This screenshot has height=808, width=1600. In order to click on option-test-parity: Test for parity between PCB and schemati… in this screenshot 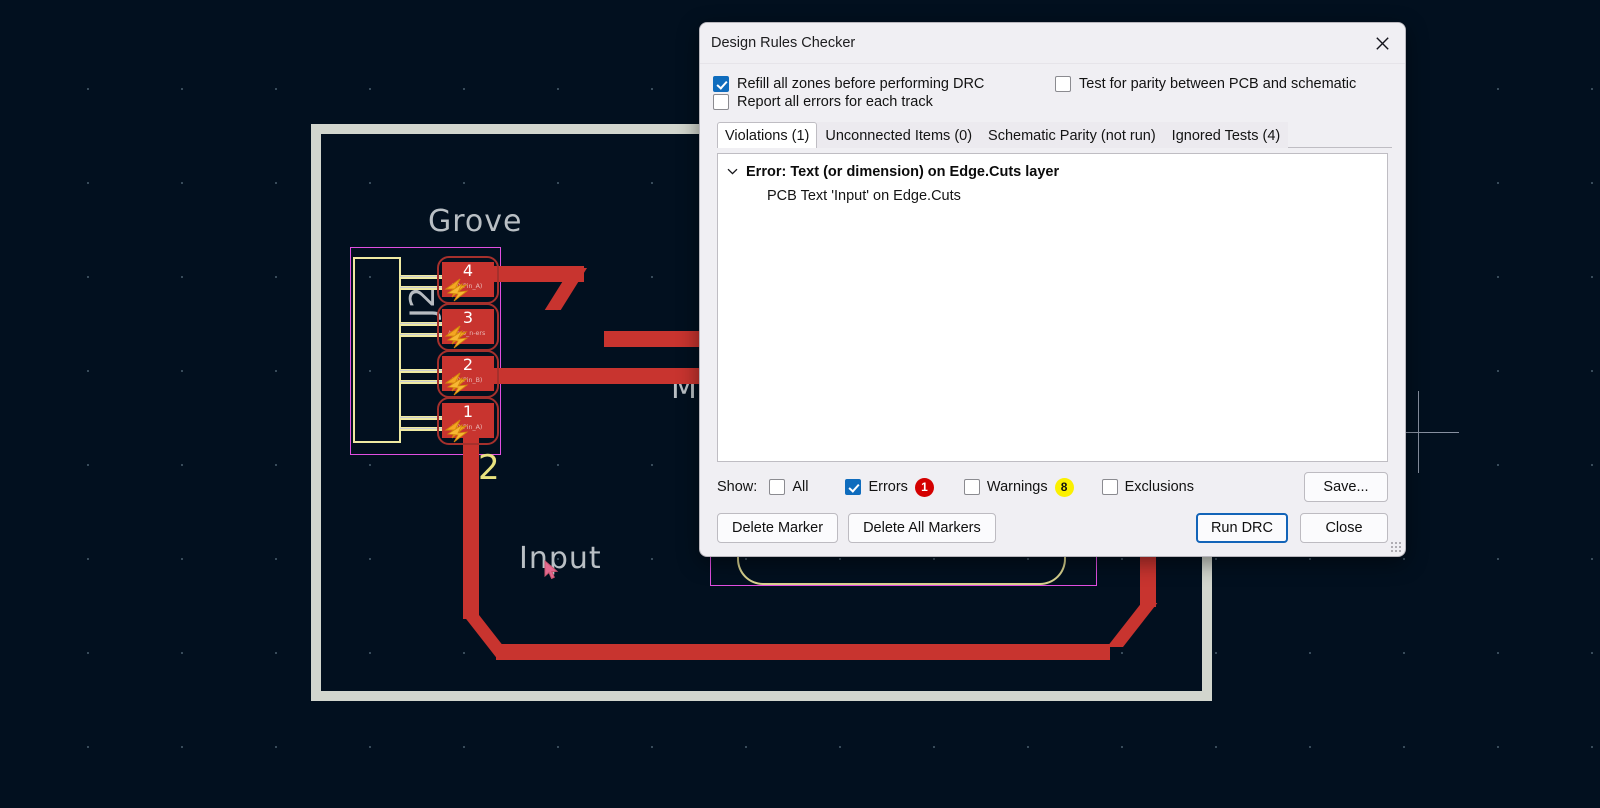, I will do `click(1223, 84)`.